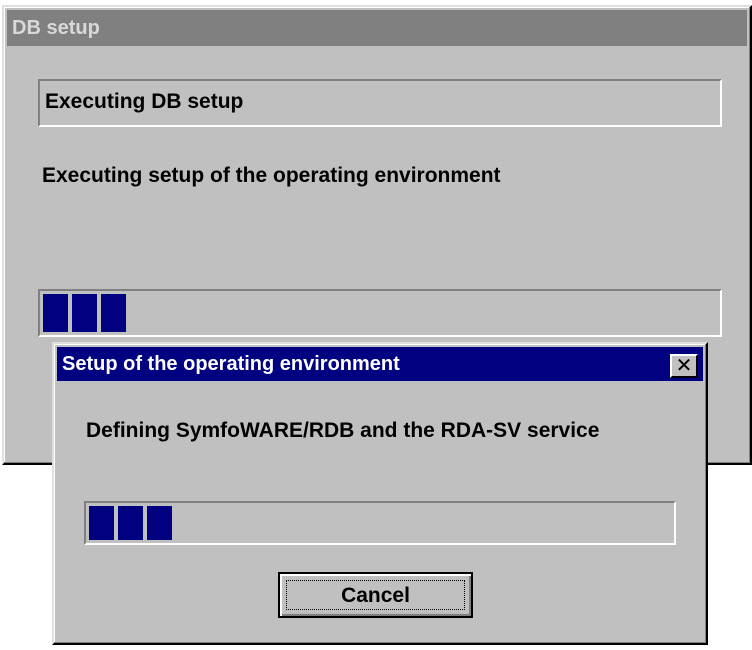 This screenshot has width=752, height=650. I want to click on dialog-title: Setup of the operating environment ✕, so click(380, 364).